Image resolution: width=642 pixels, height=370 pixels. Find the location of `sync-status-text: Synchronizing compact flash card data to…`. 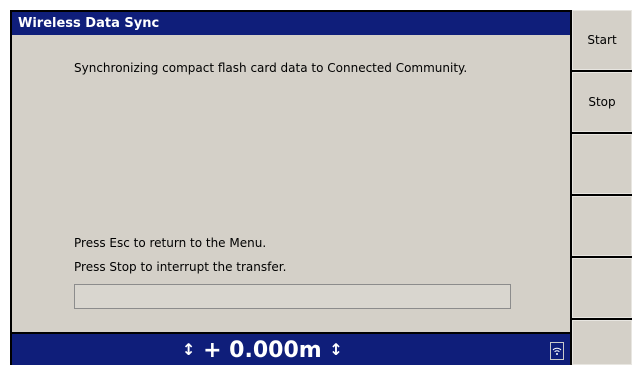

sync-status-text: Synchronizing compact flash card data to… is located at coordinates (271, 68).